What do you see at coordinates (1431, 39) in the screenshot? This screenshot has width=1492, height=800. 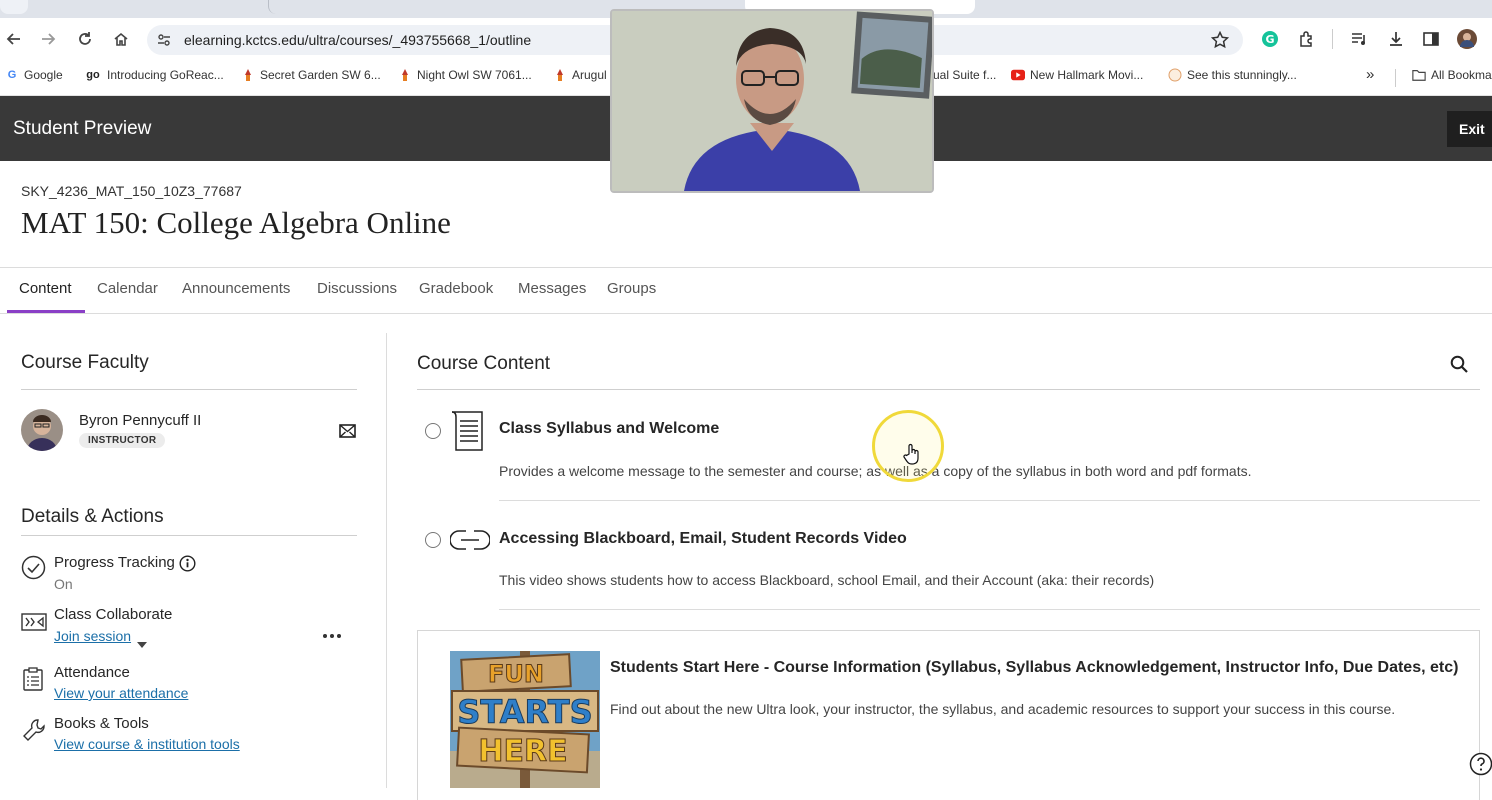 I see `side-panel-icon` at bounding box center [1431, 39].